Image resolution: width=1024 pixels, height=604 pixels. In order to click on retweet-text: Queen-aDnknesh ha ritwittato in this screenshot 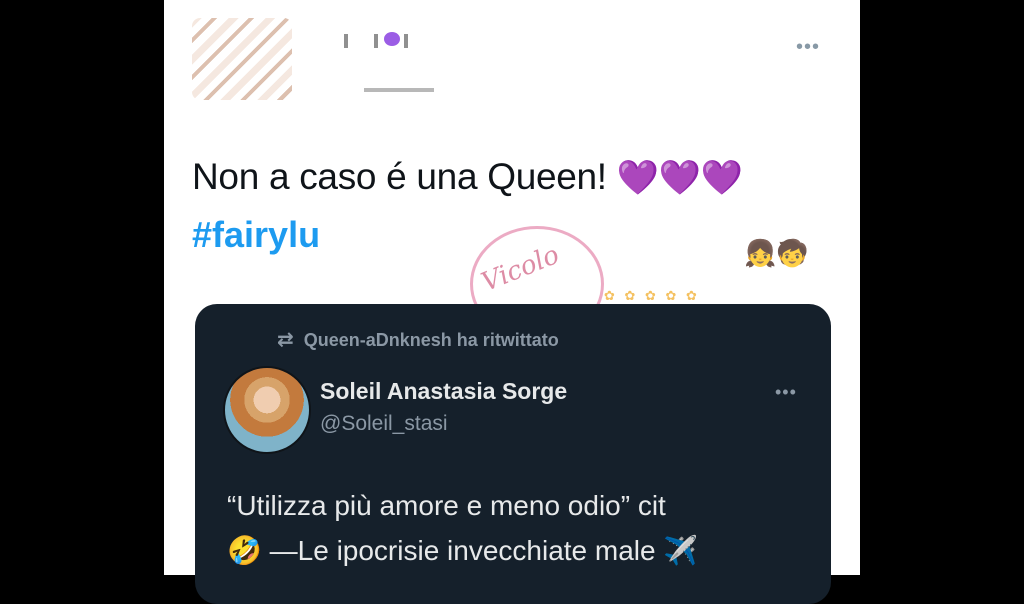, I will do `click(431, 340)`.